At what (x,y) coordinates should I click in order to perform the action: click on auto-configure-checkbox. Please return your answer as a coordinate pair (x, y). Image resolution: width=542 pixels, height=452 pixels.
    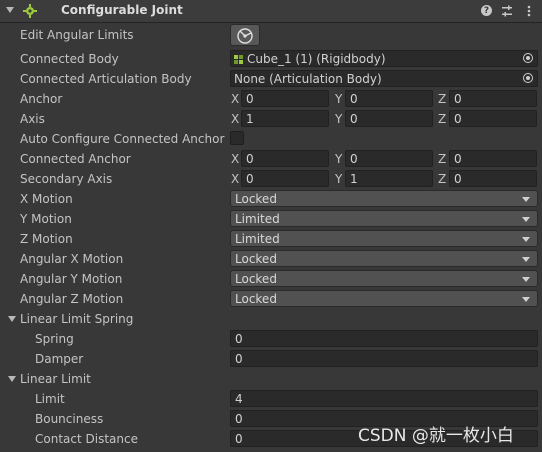
    Looking at the image, I should click on (237, 138).